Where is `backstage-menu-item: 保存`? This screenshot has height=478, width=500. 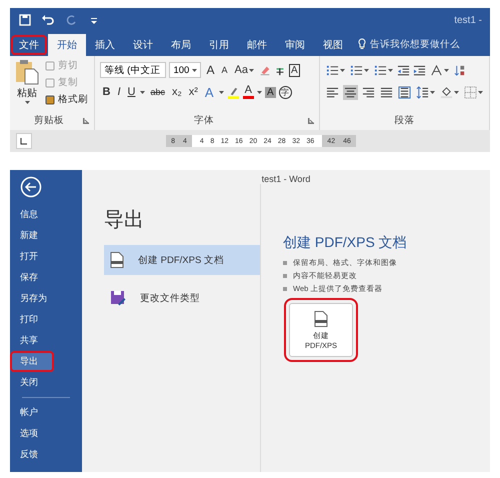 backstage-menu-item: 保存 is located at coordinates (46, 277).